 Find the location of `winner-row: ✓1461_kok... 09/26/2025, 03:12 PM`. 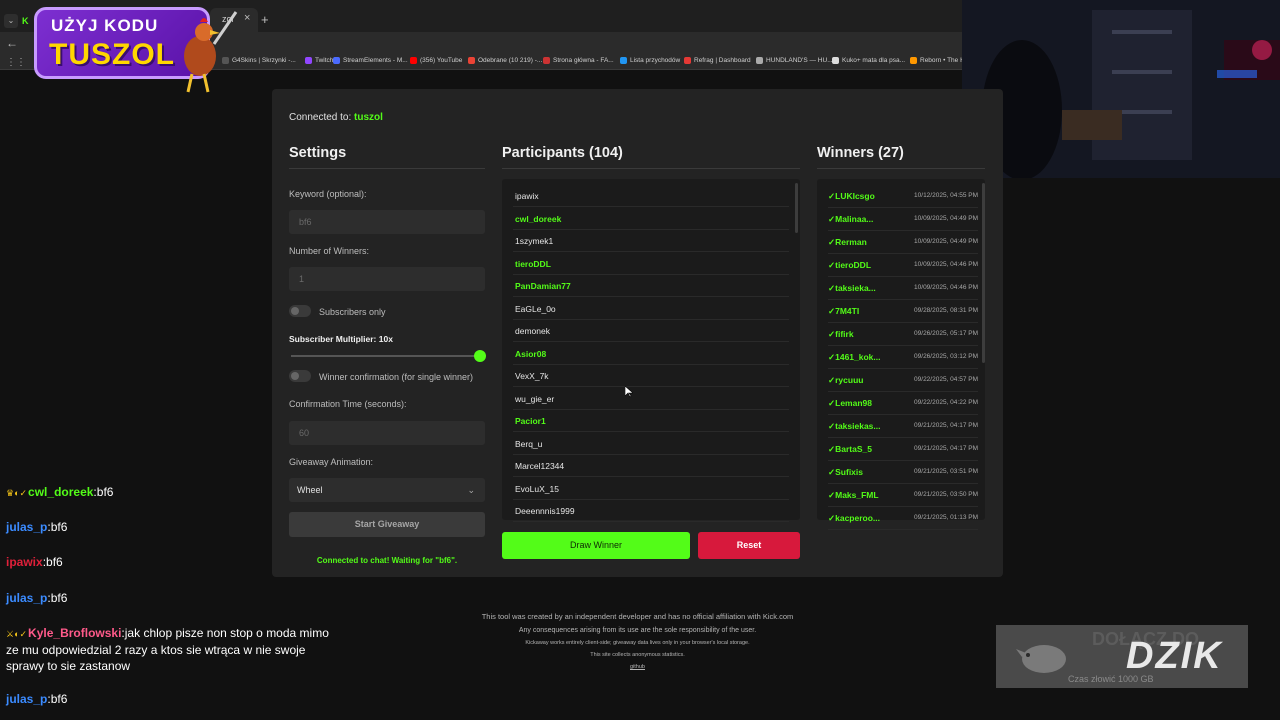

winner-row: ✓1461_kok... 09/26/2025, 03:12 PM is located at coordinates (903, 357).